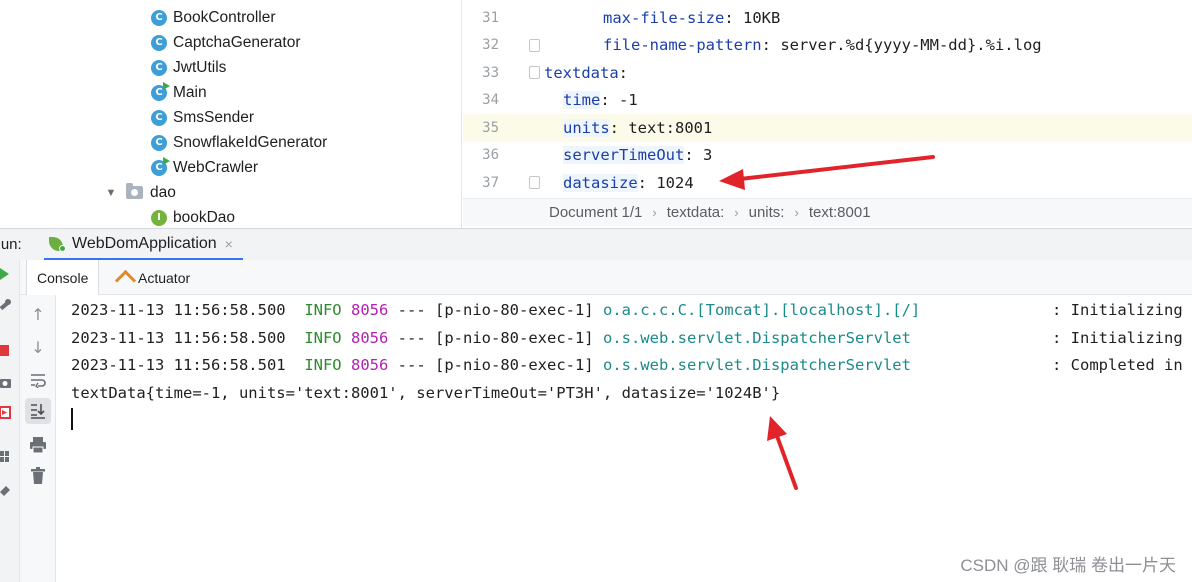  Describe the element at coordinates (595, 212) in the screenshot. I see `breadcrumb-item: Document 1/1` at that location.